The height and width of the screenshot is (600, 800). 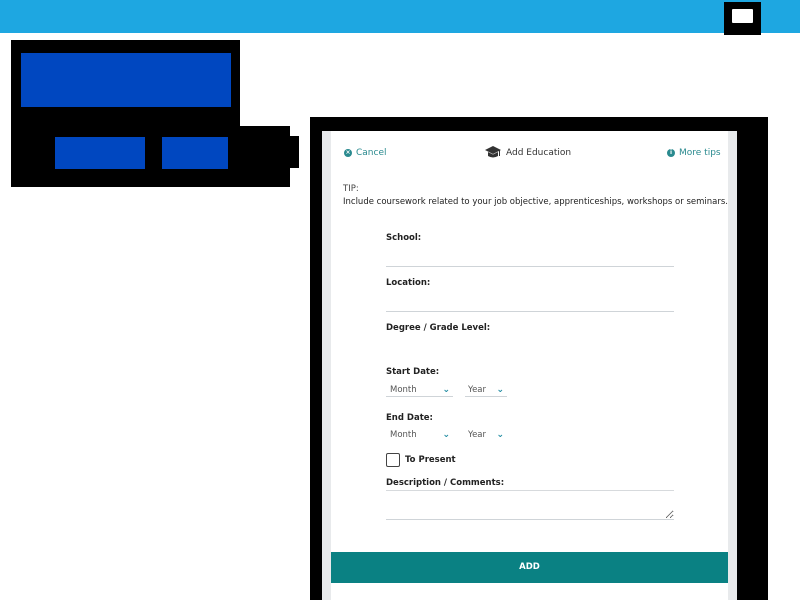 What do you see at coordinates (150, 156) in the screenshot?
I see `left-dark-bar` at bounding box center [150, 156].